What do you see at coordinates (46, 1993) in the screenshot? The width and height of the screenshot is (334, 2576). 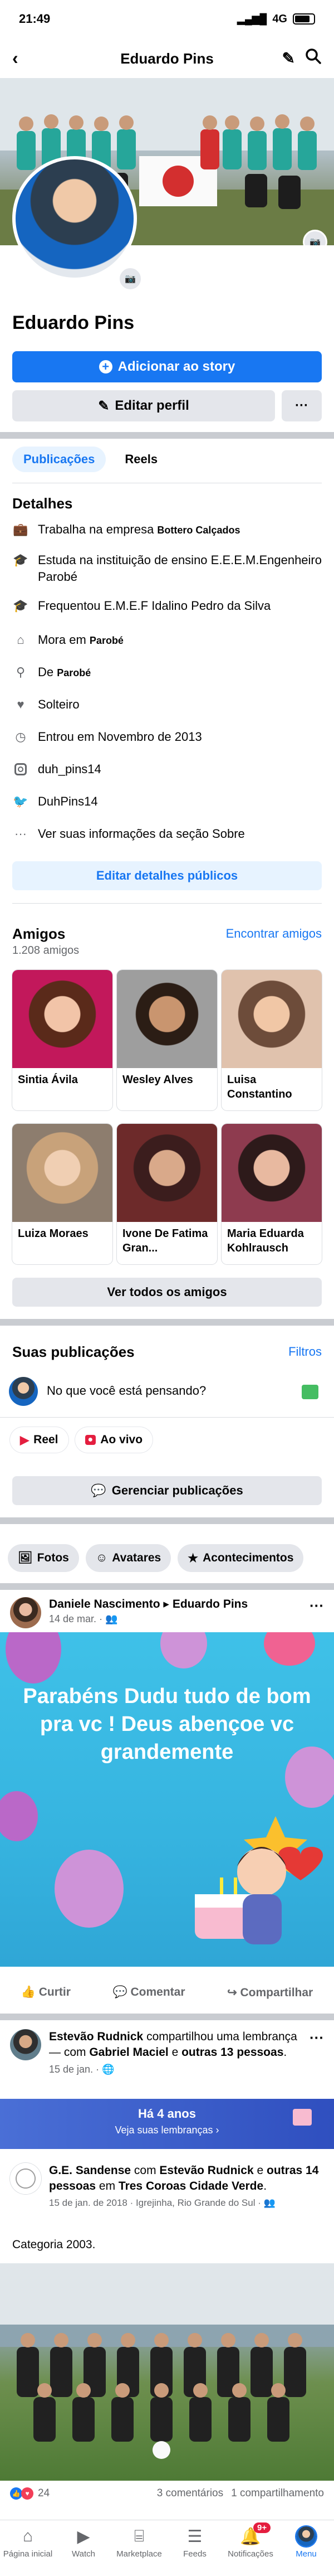 I see `like-button: 👍 Curtir` at bounding box center [46, 1993].